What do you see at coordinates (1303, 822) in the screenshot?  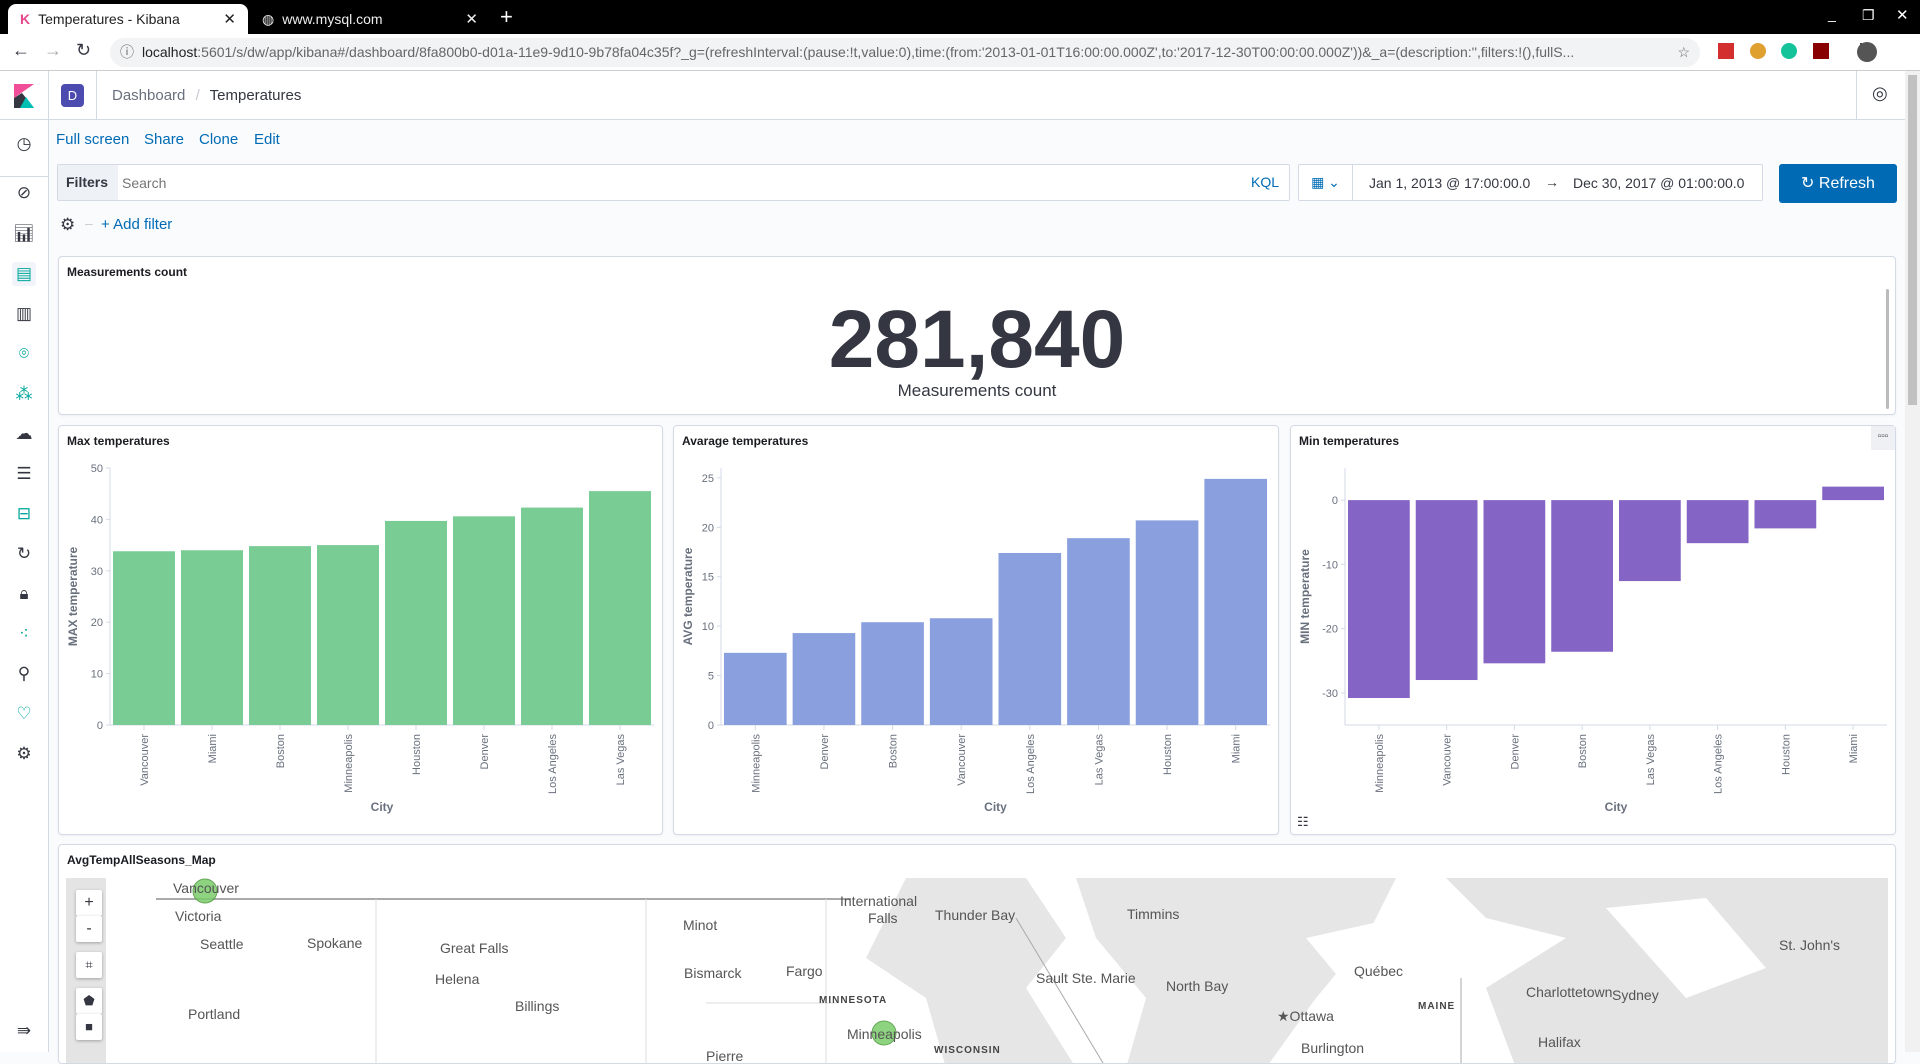 I see `legend-toggle-icon: ☷` at bounding box center [1303, 822].